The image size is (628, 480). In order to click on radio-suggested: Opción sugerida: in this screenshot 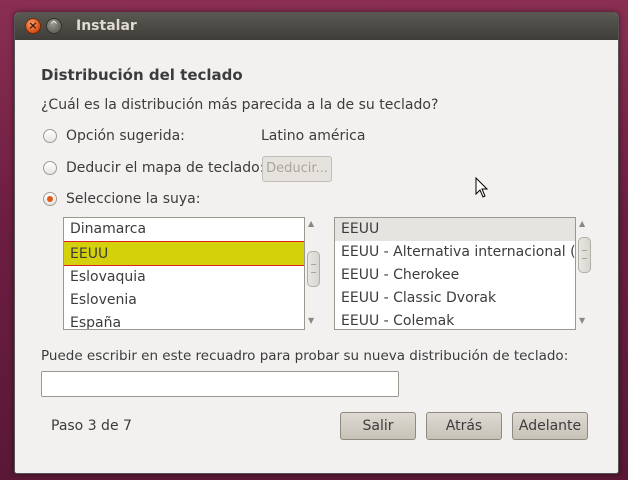, I will do `click(114, 136)`.